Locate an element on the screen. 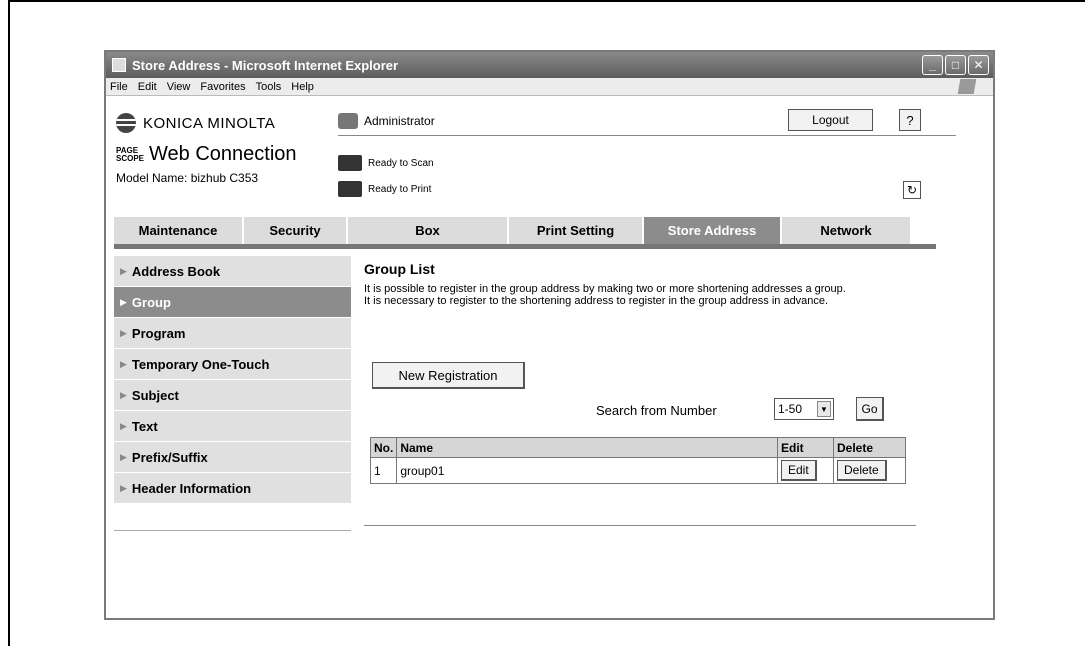 The width and height of the screenshot is (1085, 646). number-range-value: 1-50 is located at coordinates (790, 409).